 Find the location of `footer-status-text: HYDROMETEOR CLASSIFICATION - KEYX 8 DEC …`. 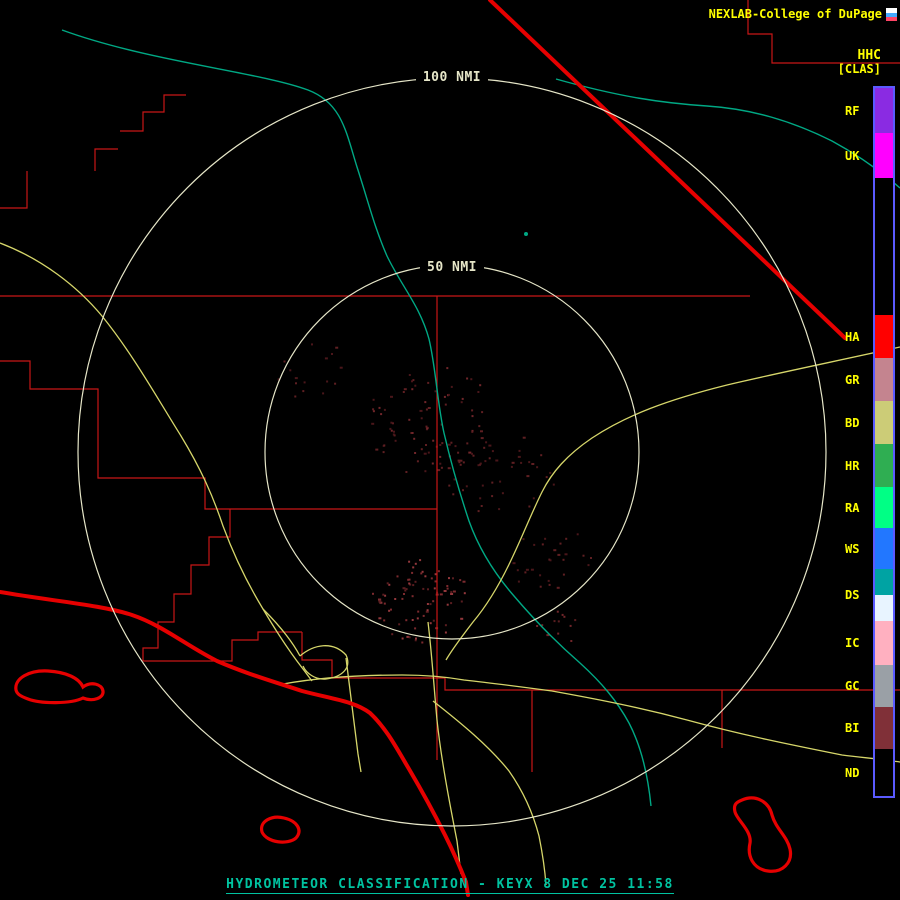

footer-status-text: HYDROMETEOR CLASSIFICATION - KEYX 8 DEC … is located at coordinates (450, 885).